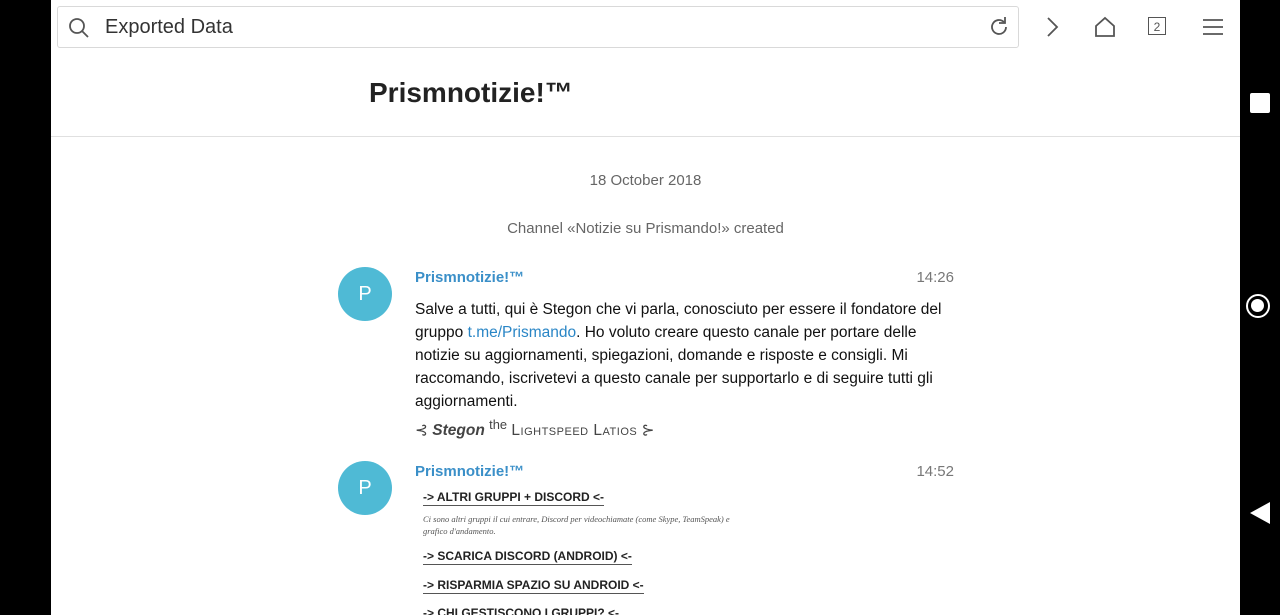 The height and width of the screenshot is (615, 1280). What do you see at coordinates (498, 424) in the screenshot?
I see `signature-the: the` at bounding box center [498, 424].